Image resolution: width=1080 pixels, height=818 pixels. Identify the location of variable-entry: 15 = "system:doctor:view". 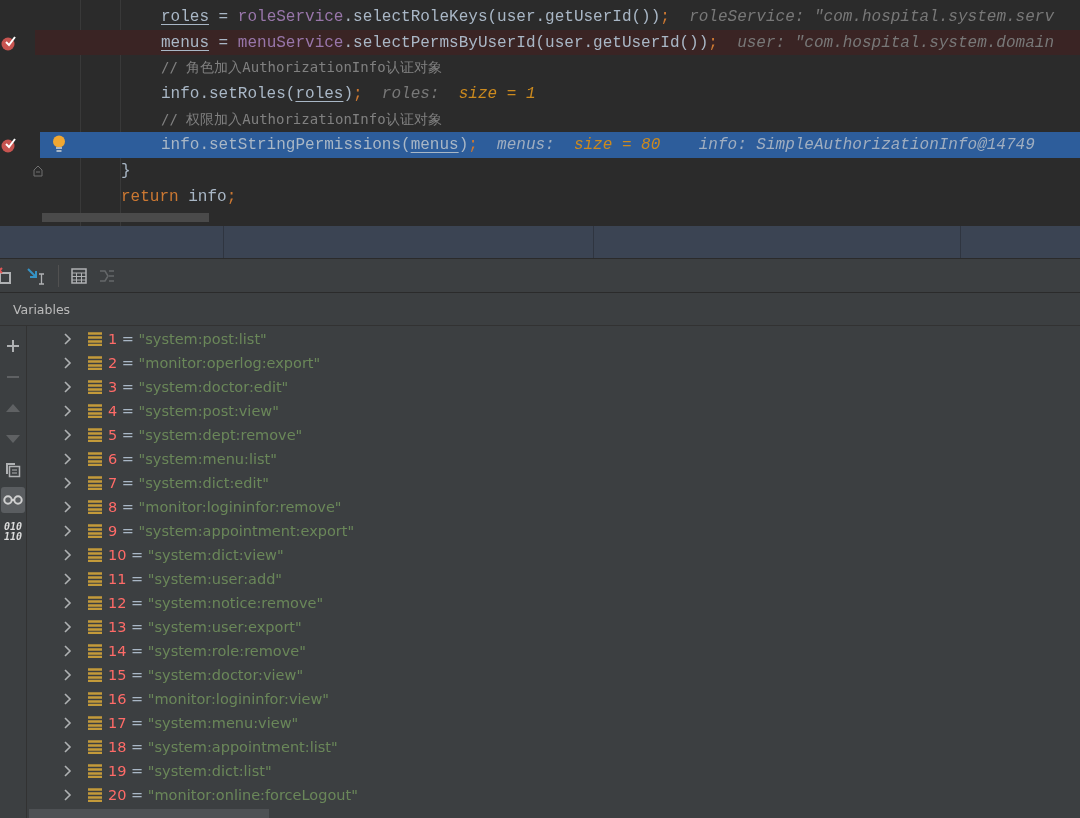
(206, 675).